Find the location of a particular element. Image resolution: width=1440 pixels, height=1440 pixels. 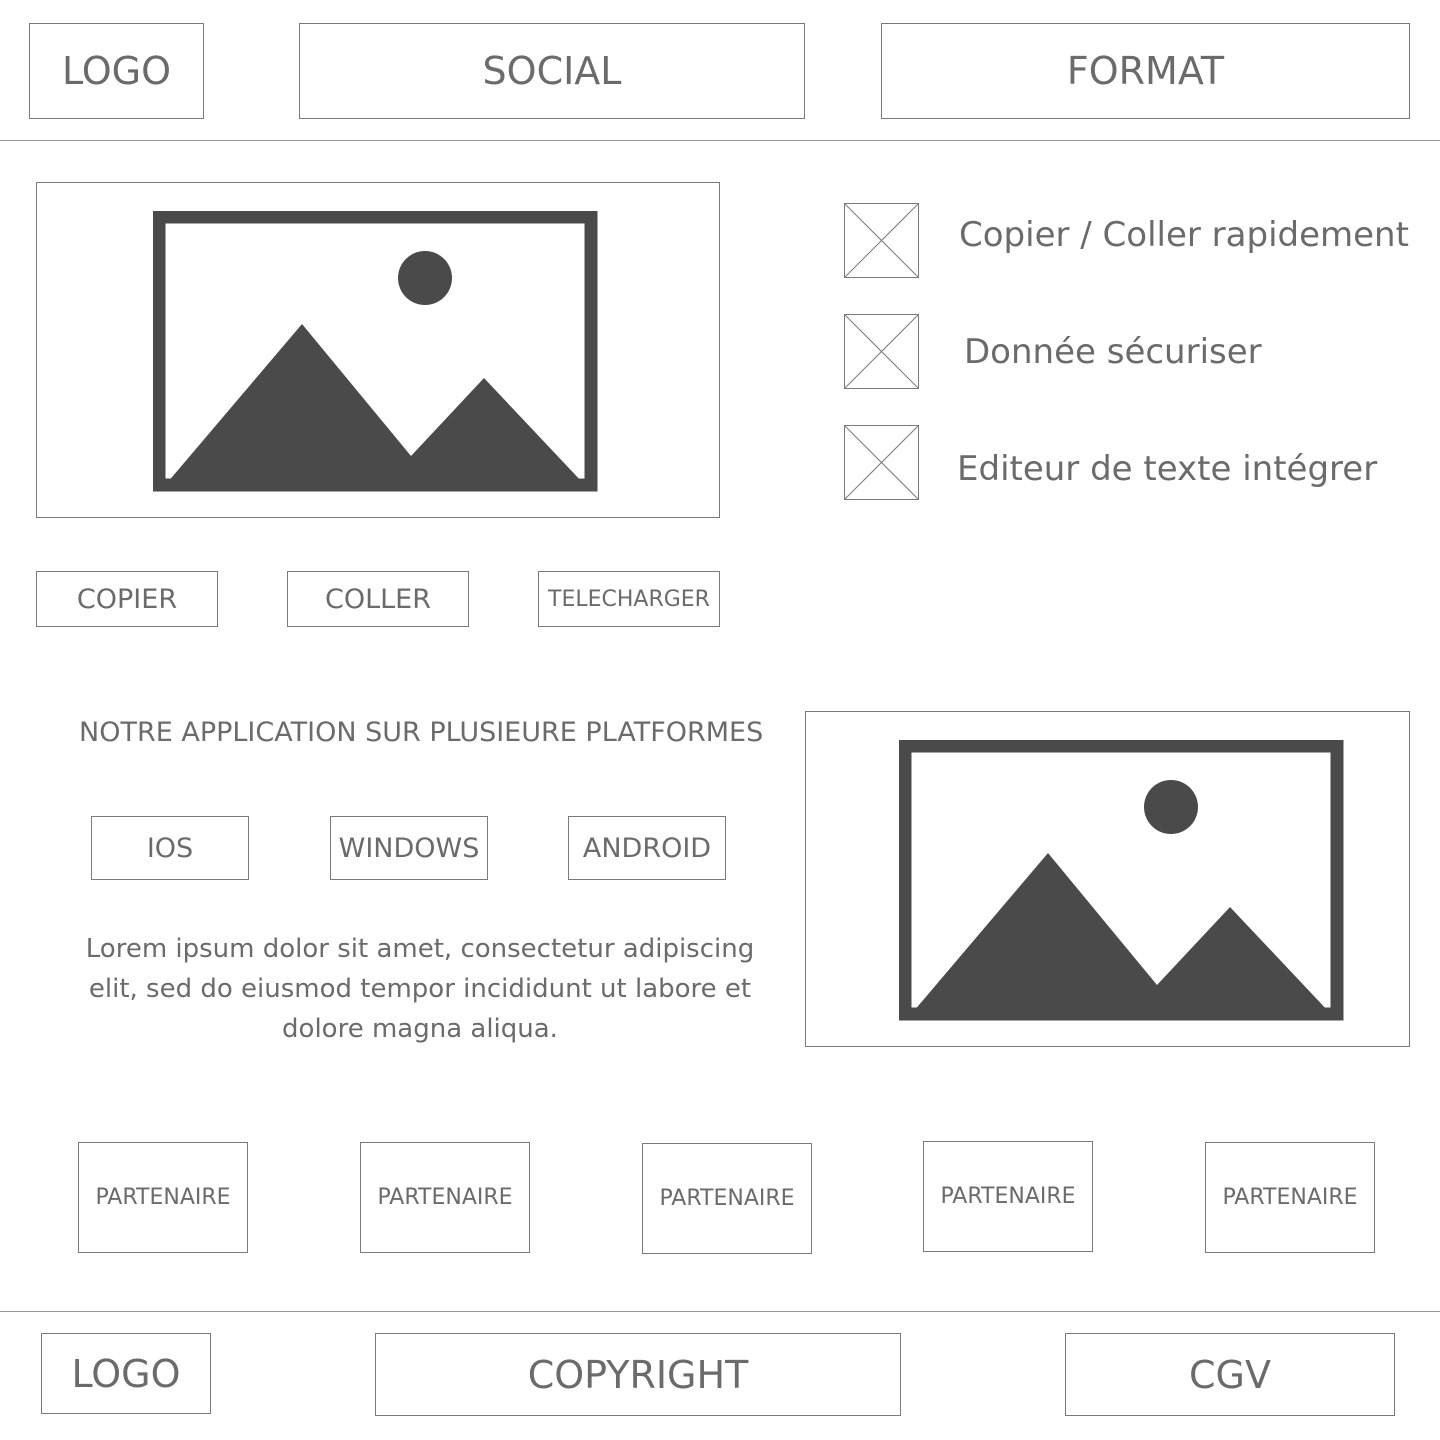

copyright-link: COPYRIGHT is located at coordinates (638, 1374).